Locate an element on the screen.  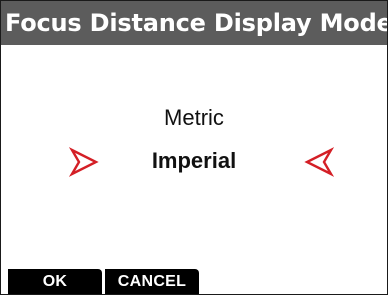
cancel-button: CANCEL is located at coordinates (152, 281).